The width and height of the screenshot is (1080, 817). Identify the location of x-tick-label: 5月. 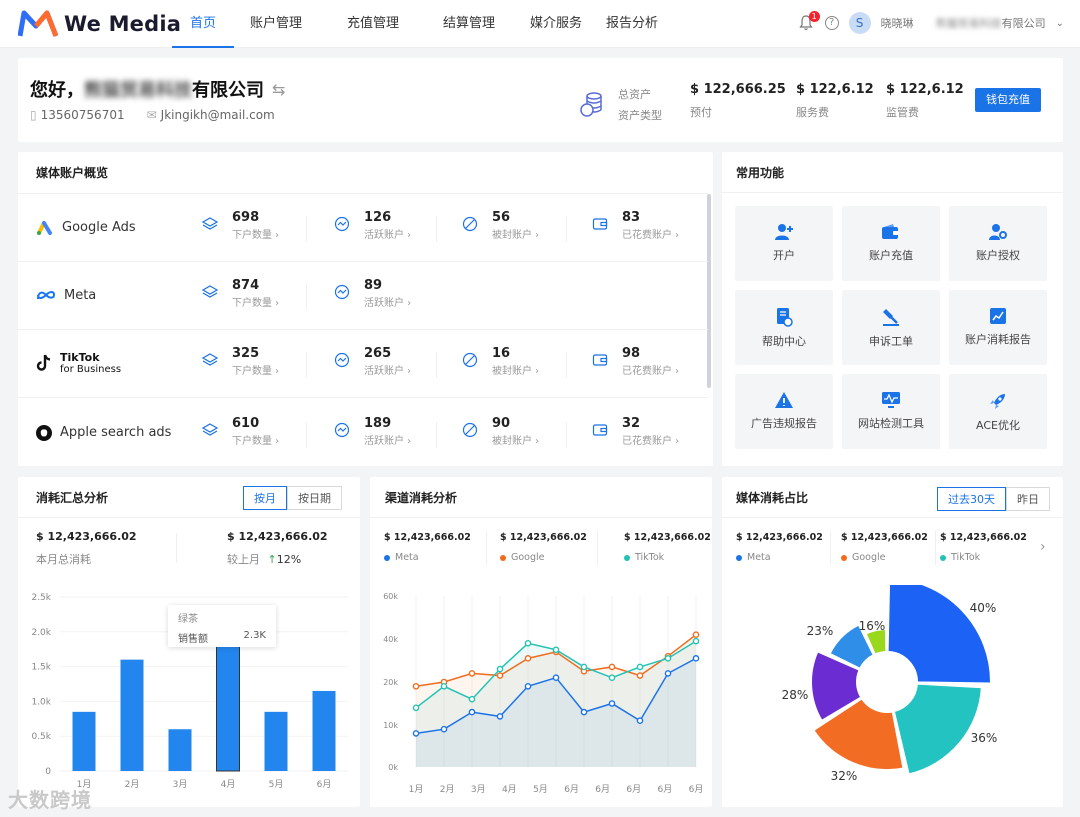
(540, 789).